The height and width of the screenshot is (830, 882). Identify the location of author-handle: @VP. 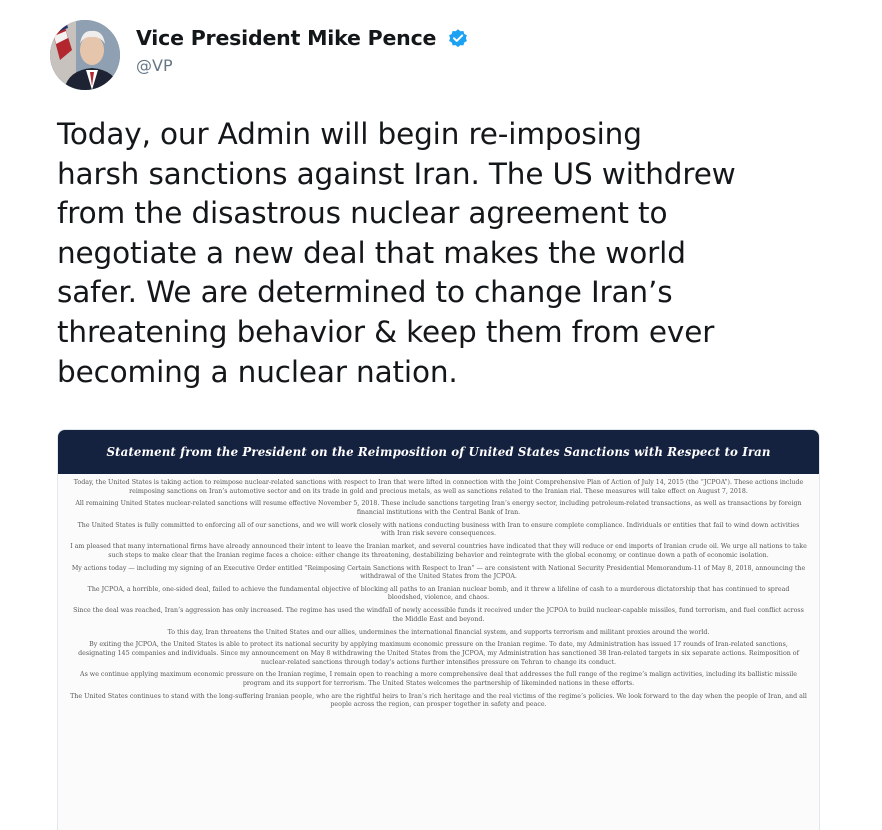
(302, 65).